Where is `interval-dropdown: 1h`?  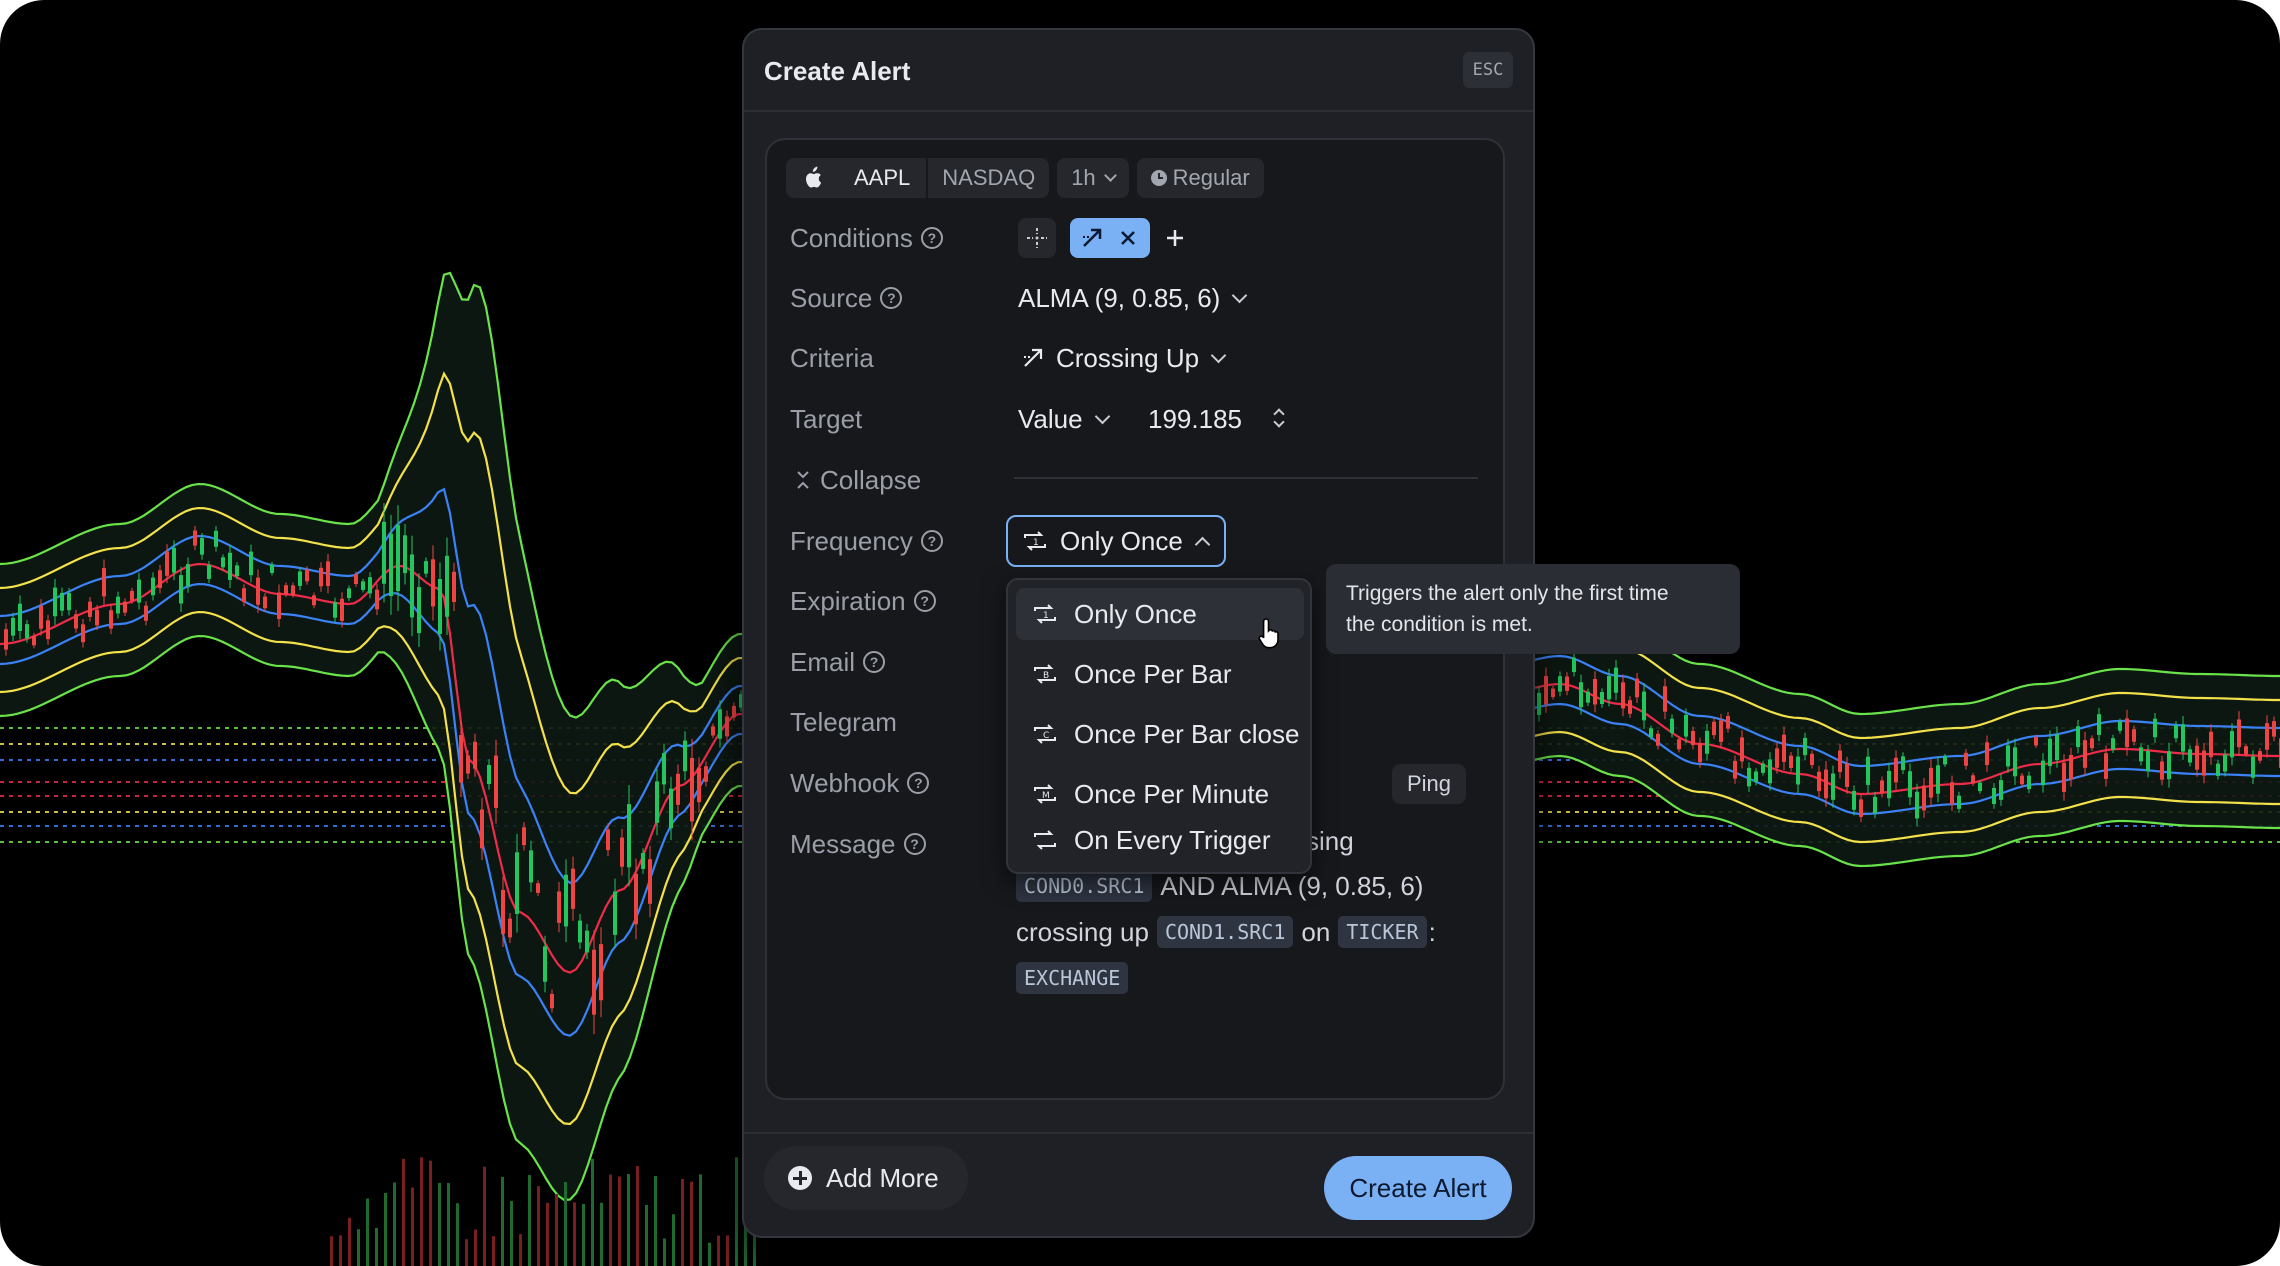
interval-dropdown: 1h is located at coordinates (1093, 178).